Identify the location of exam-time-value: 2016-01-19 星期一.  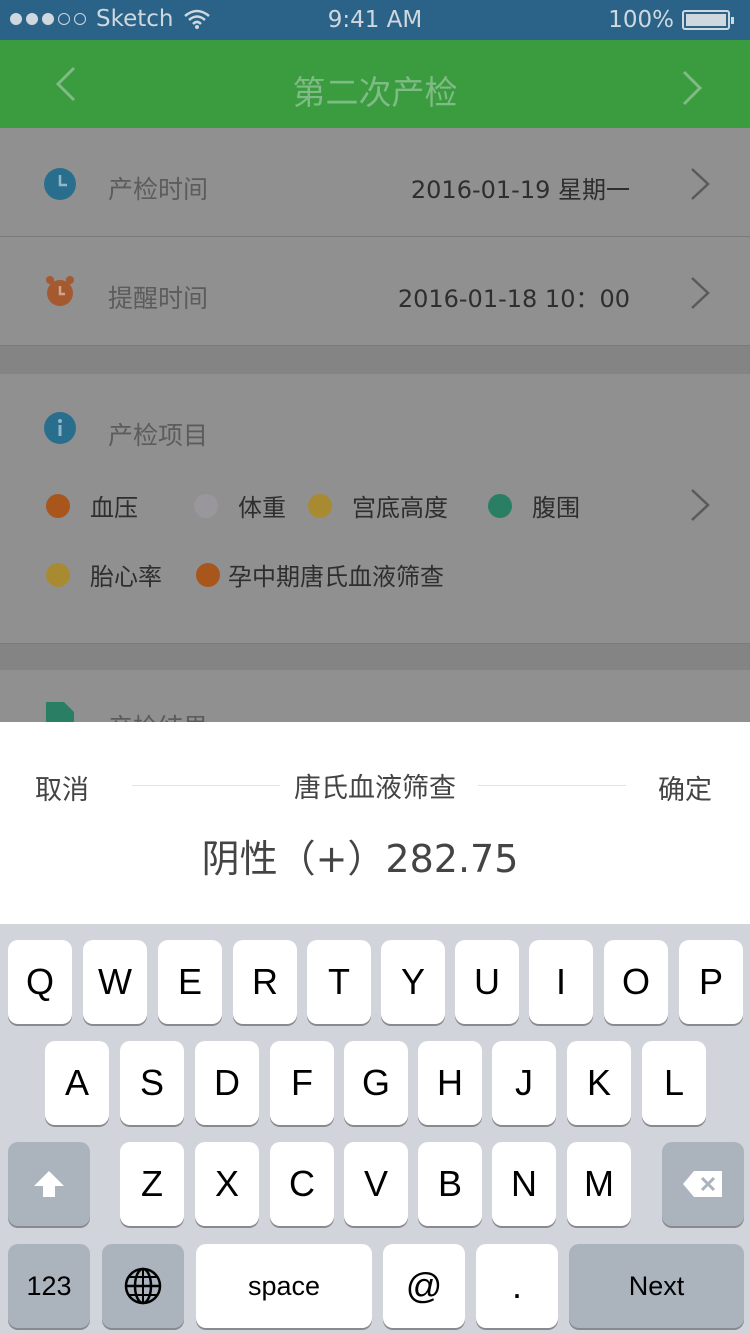
(520, 190).